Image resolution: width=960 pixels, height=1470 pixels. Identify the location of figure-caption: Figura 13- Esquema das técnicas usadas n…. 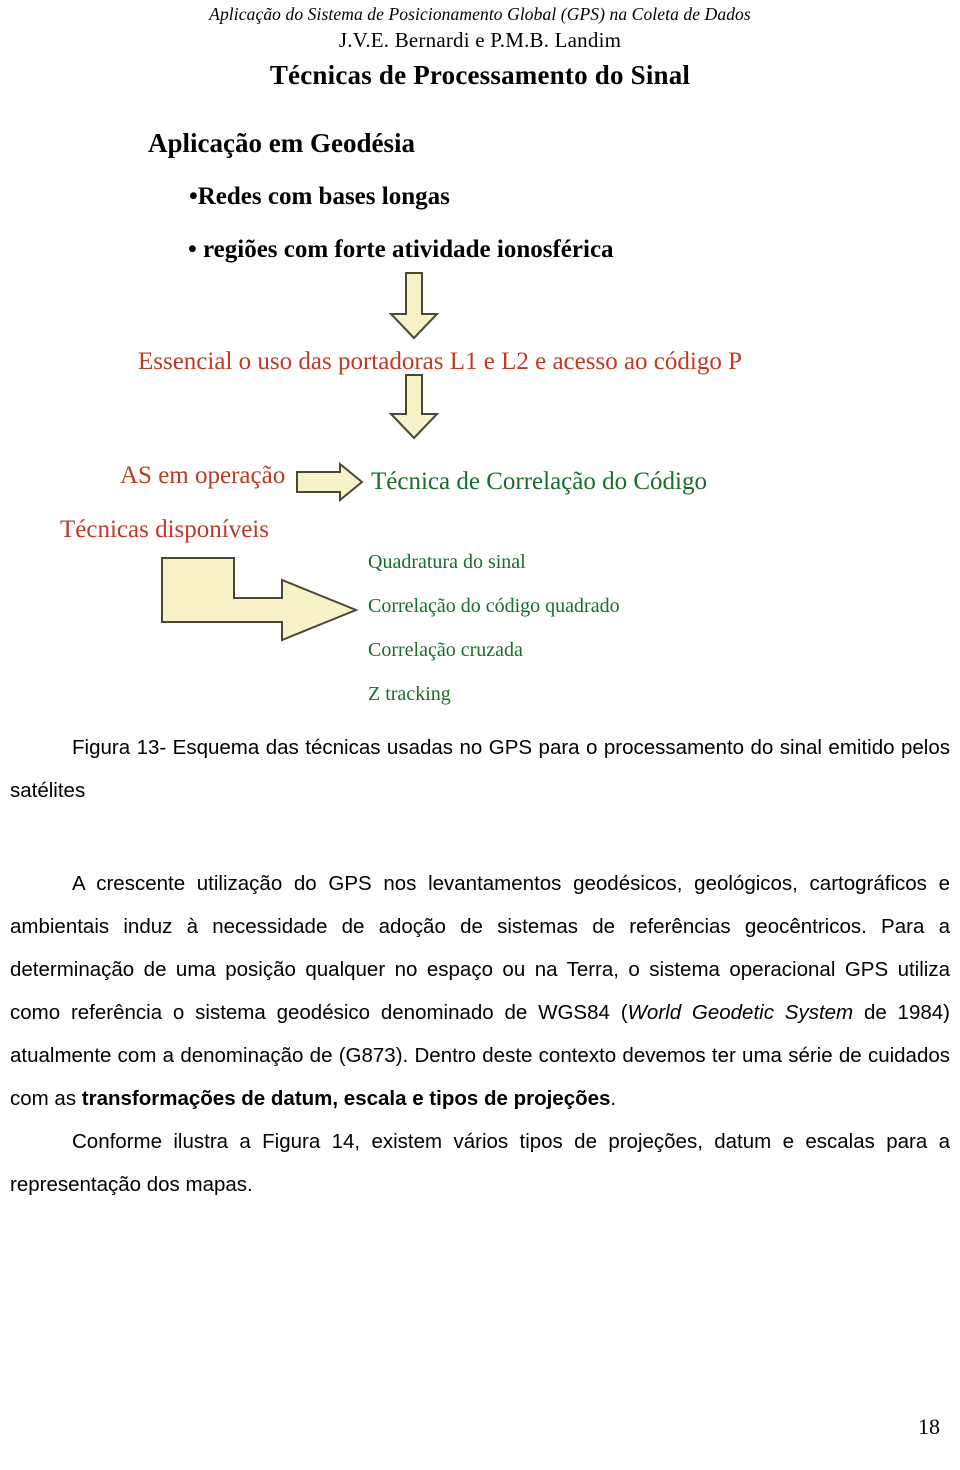
(480, 769).